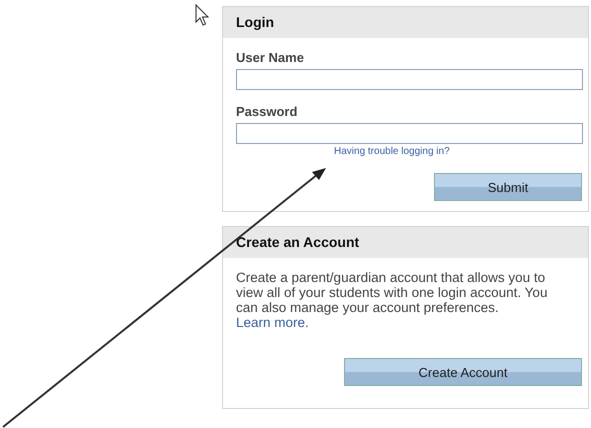  I want to click on description-text: Create a parent/guardian account that allows you to view all of your students with one login account. You can also manage your account preferences. Learn more., so click(392, 300).